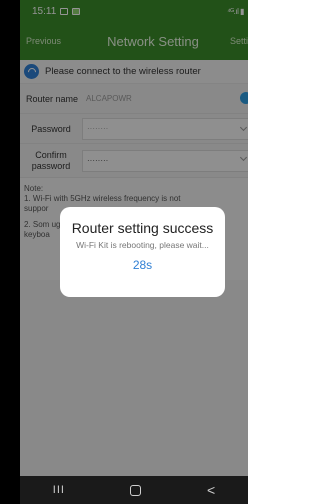 Image resolution: width=320 pixels, height=504 pixels. What do you see at coordinates (211, 490) in the screenshot?
I see `back-button: <` at bounding box center [211, 490].